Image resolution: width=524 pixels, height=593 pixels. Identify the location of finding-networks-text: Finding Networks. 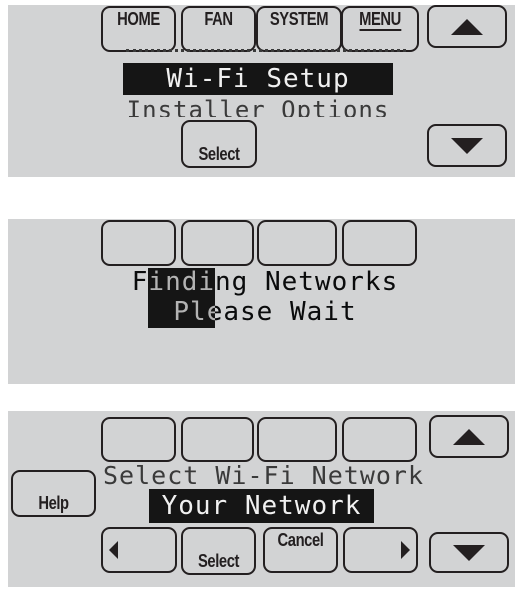
(265, 282).